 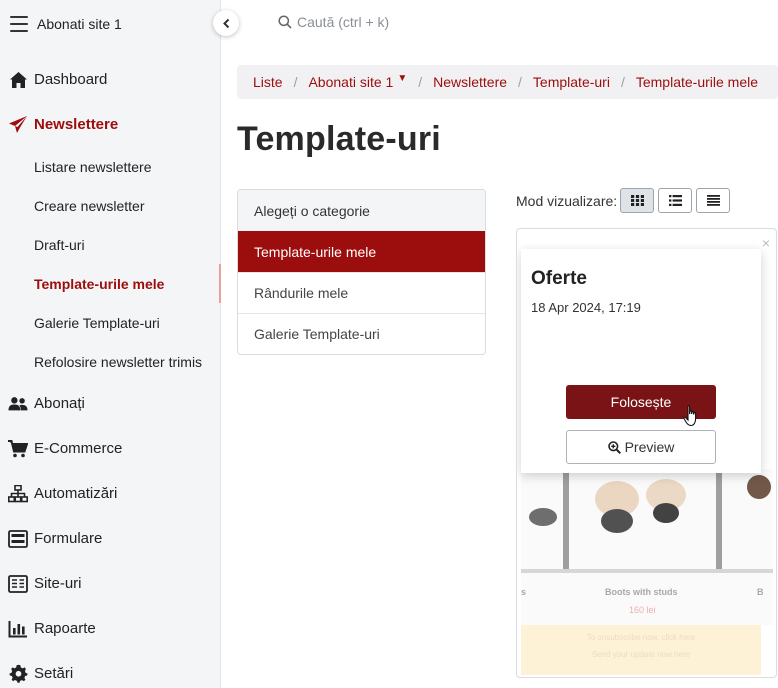 I want to click on sidebar-item-formulare: Formulare, so click(x=110, y=538).